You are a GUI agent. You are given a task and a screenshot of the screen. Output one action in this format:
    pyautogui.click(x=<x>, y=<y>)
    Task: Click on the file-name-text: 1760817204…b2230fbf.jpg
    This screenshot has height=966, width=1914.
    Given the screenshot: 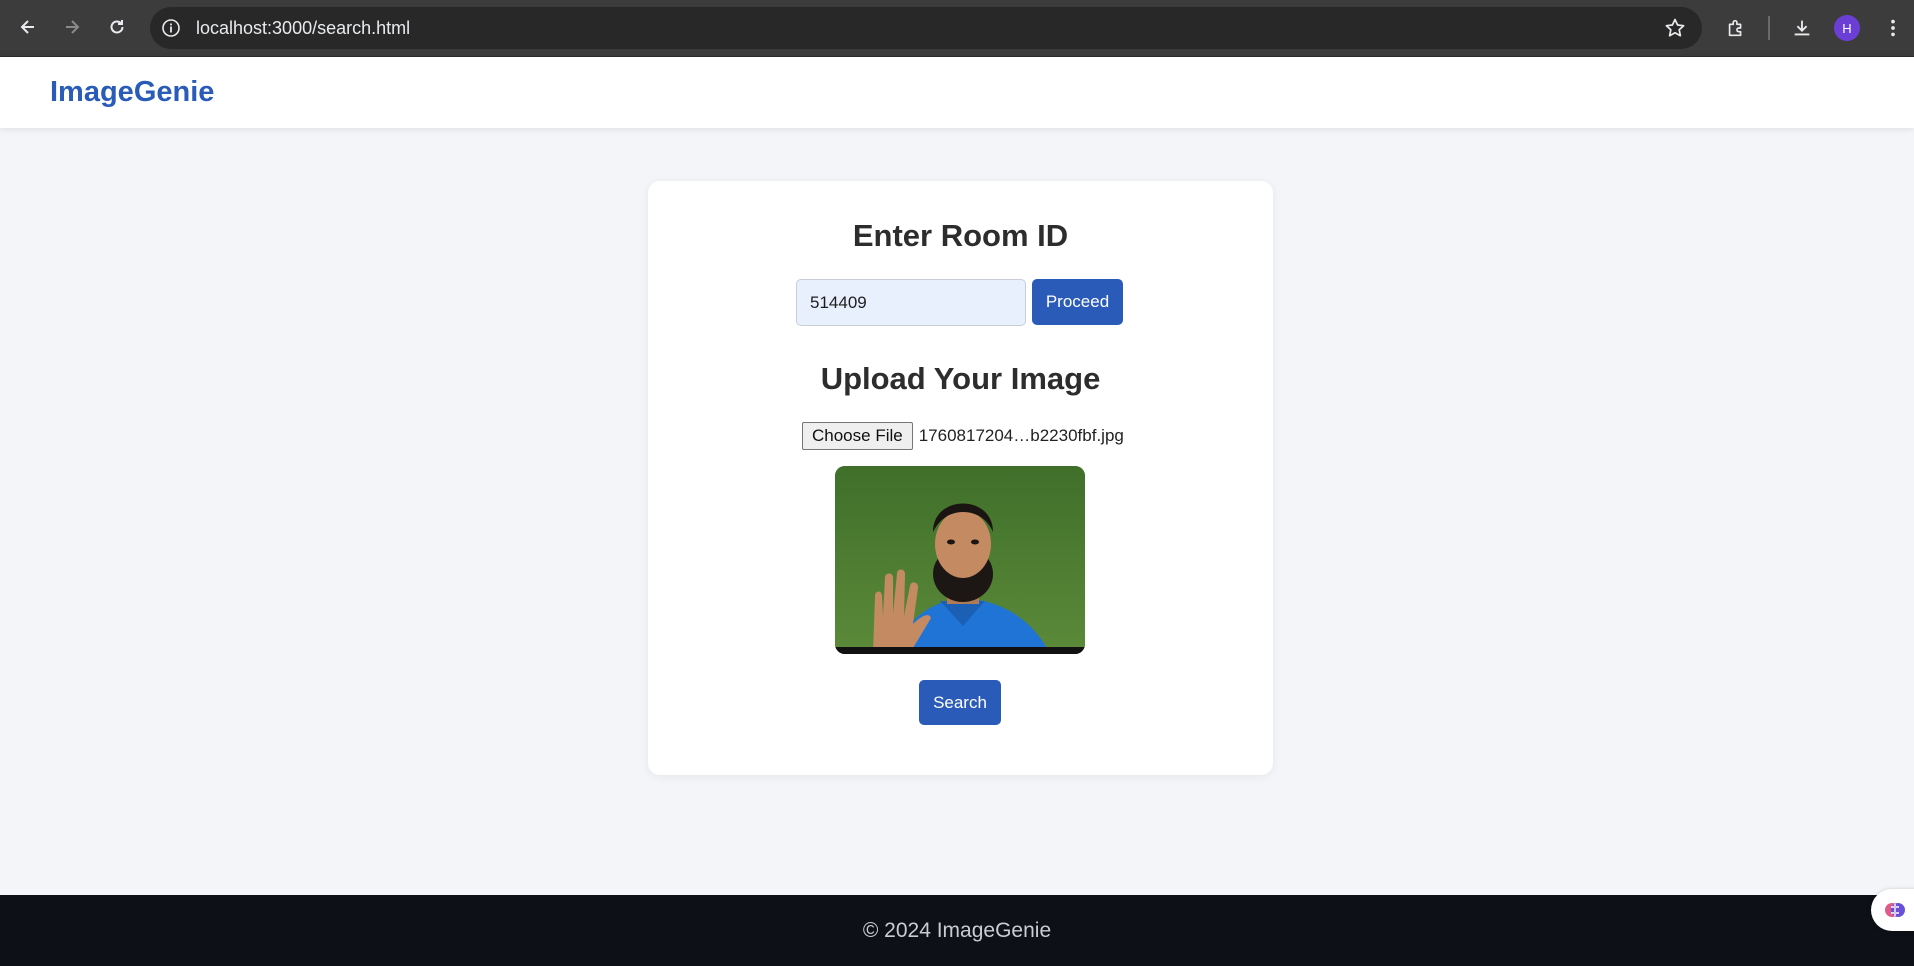 What is the action you would take?
    pyautogui.click(x=1021, y=435)
    